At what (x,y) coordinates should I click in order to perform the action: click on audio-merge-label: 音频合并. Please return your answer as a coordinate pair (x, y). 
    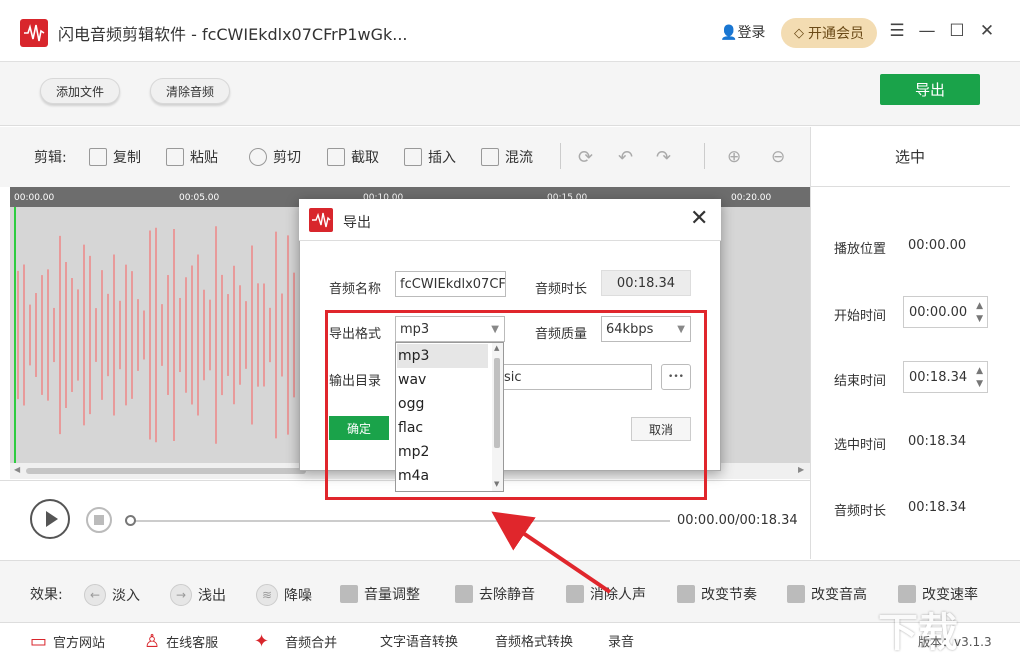
    Looking at the image, I should click on (311, 643).